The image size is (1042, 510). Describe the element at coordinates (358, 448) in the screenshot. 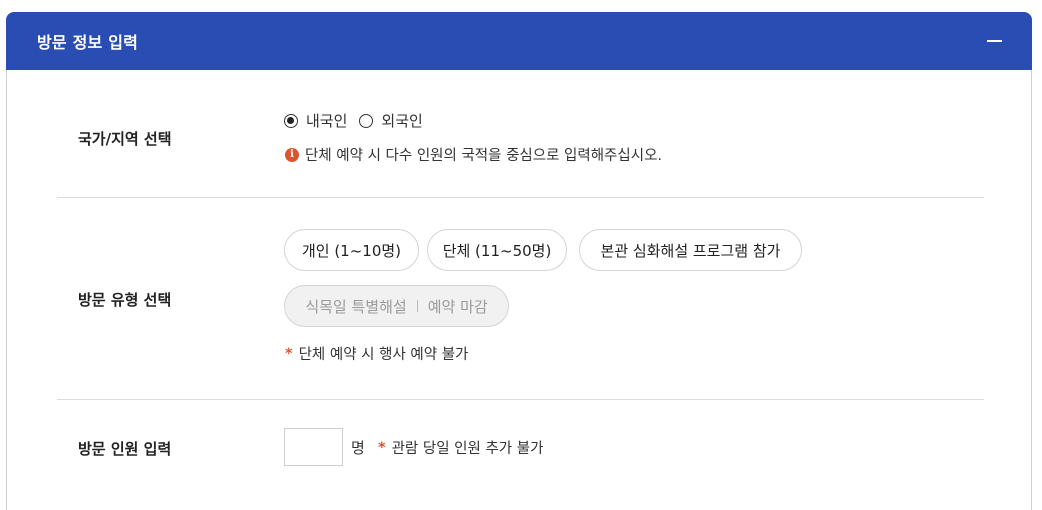

I see `people-unit-label: 명` at that location.